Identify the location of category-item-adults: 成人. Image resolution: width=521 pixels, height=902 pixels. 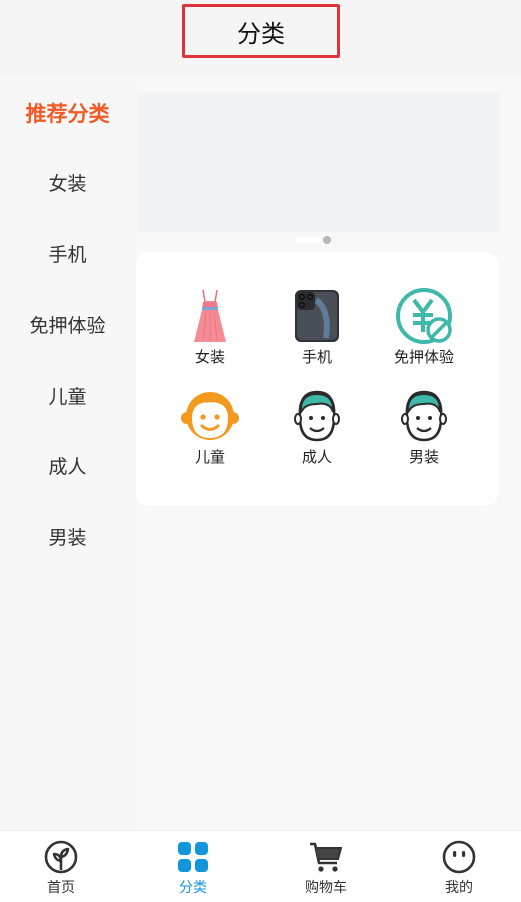
(317, 427).